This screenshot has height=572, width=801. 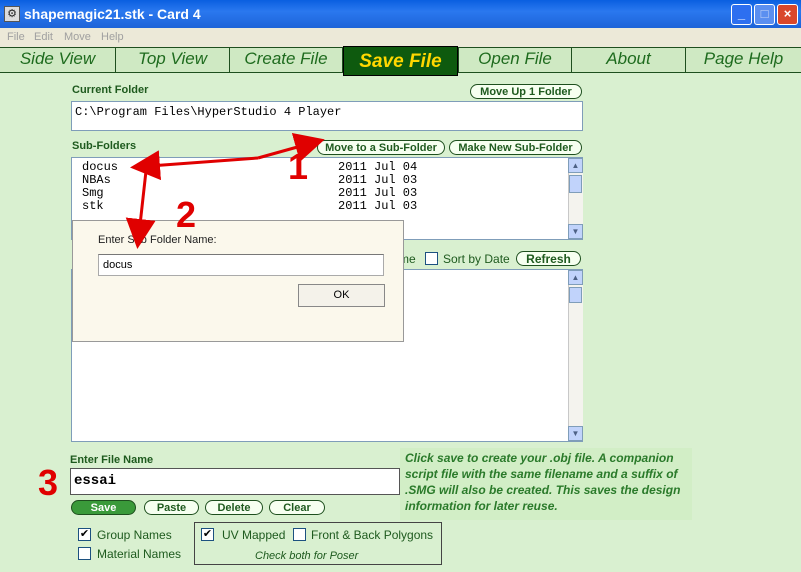 What do you see at coordinates (48, 482) in the screenshot?
I see `annotation-number-3: 3` at bounding box center [48, 482].